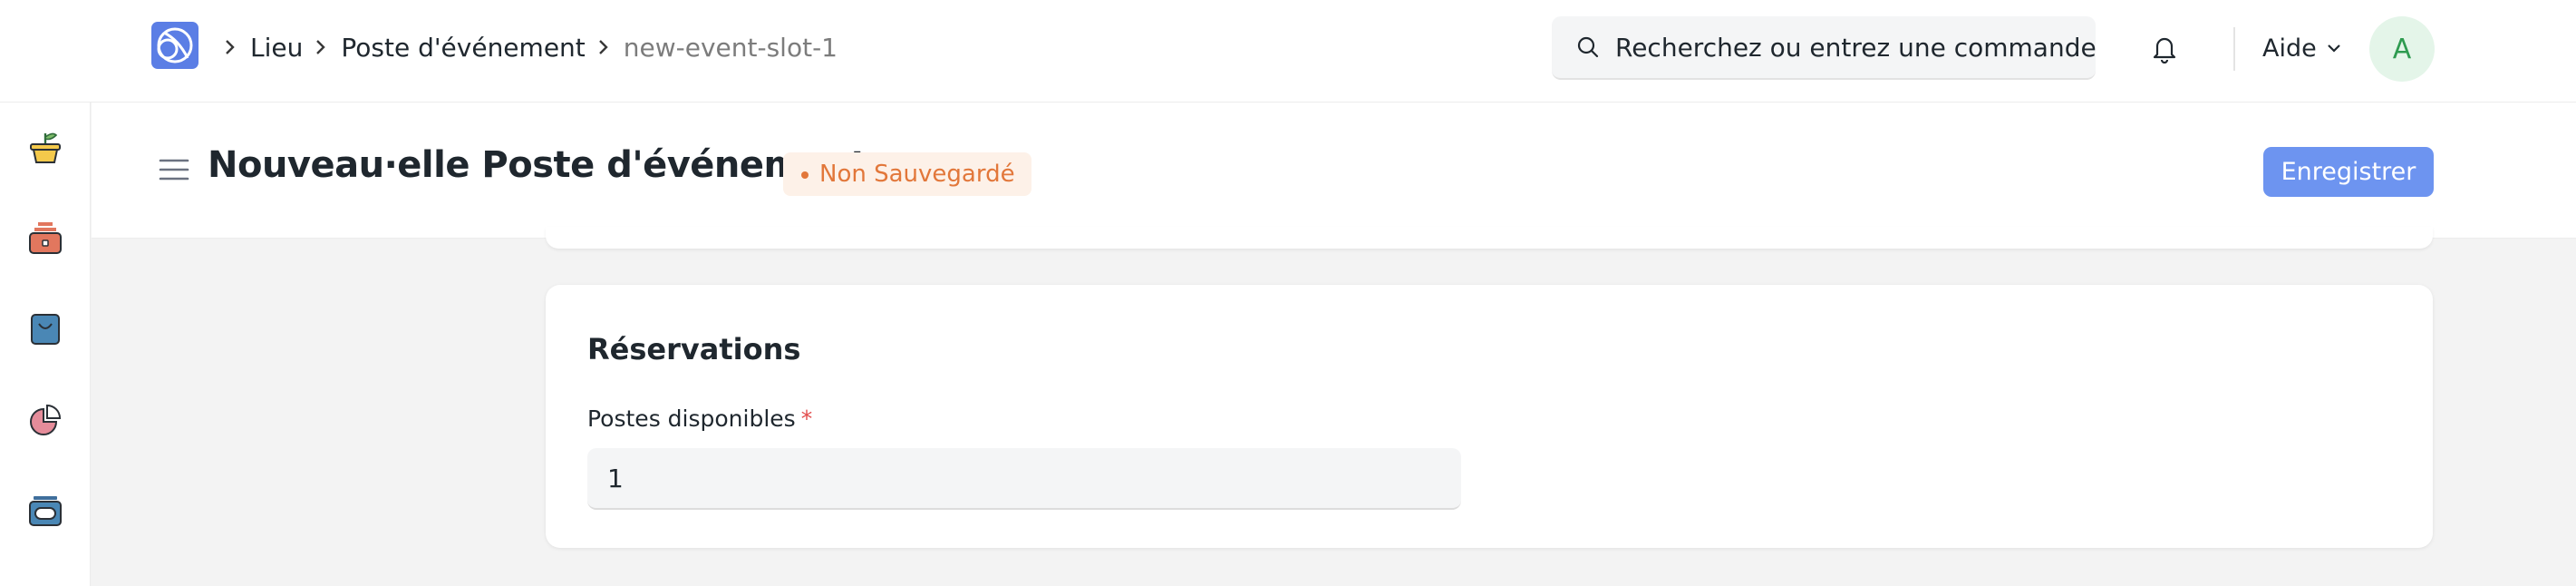  I want to click on app-logo-icon, so click(175, 45).